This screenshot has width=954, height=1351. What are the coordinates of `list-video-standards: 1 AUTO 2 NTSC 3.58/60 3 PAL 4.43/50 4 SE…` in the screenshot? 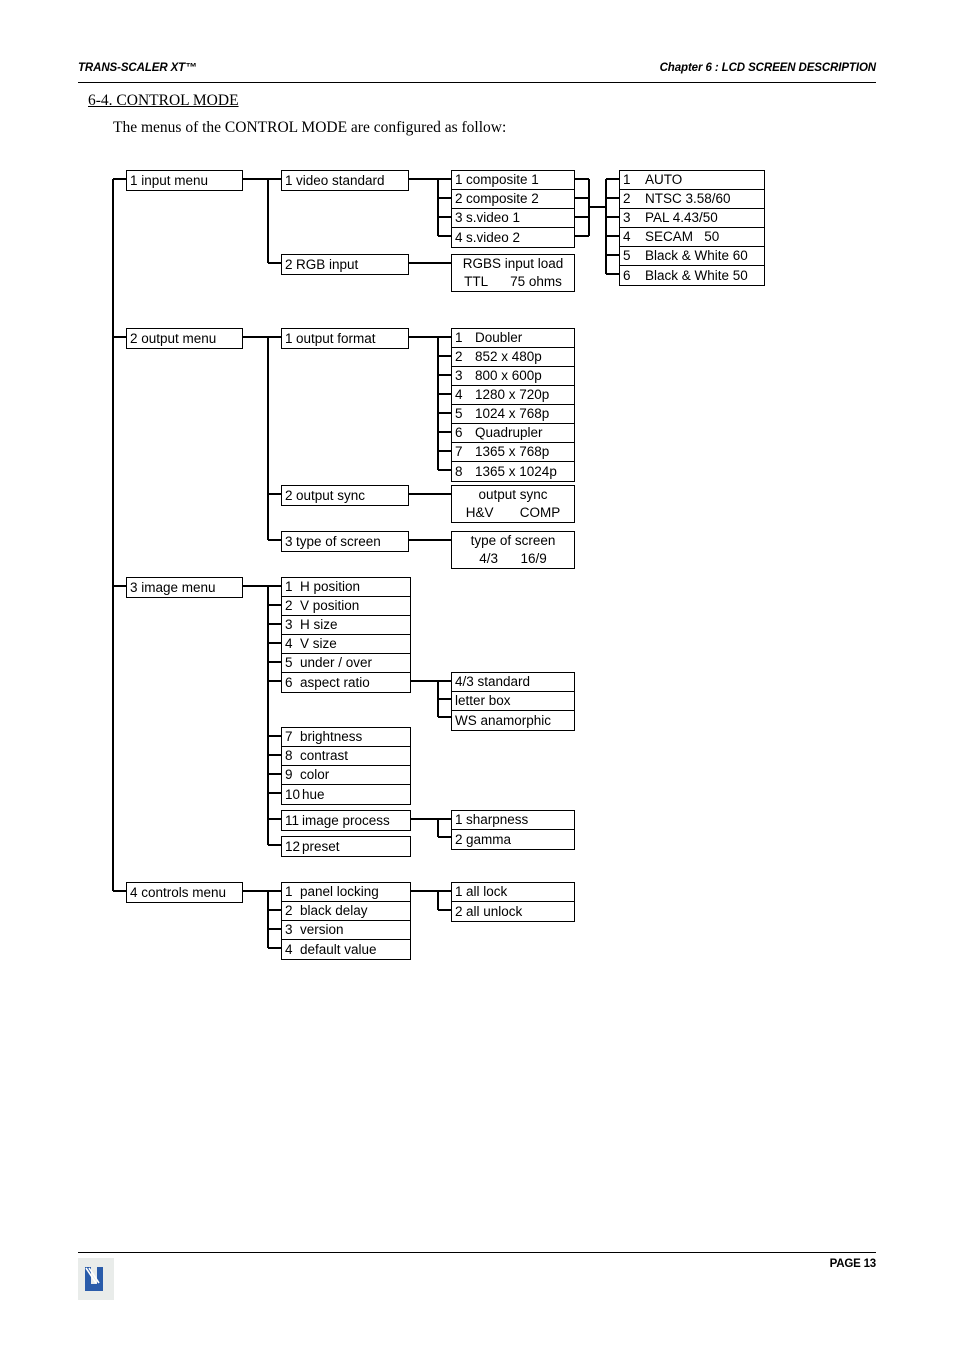 It's located at (692, 228).